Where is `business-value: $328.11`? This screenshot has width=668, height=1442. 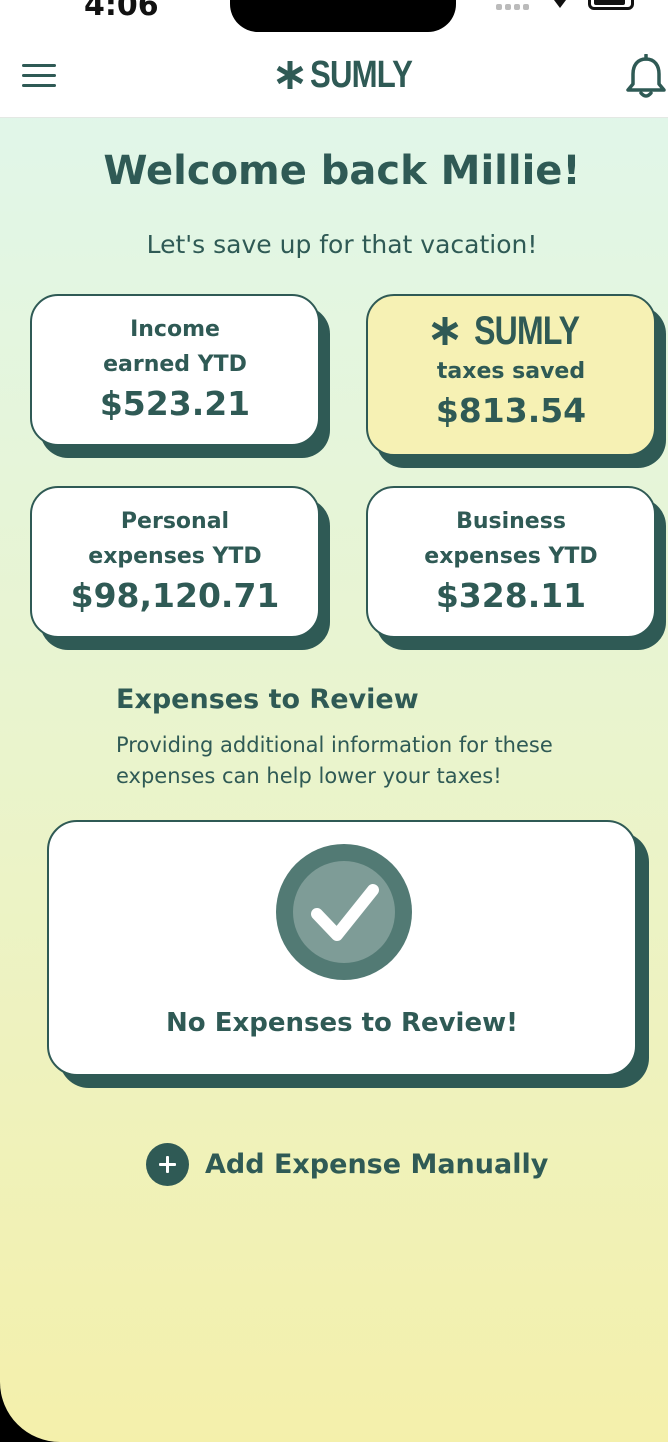
business-value: $328.11 is located at coordinates (511, 595).